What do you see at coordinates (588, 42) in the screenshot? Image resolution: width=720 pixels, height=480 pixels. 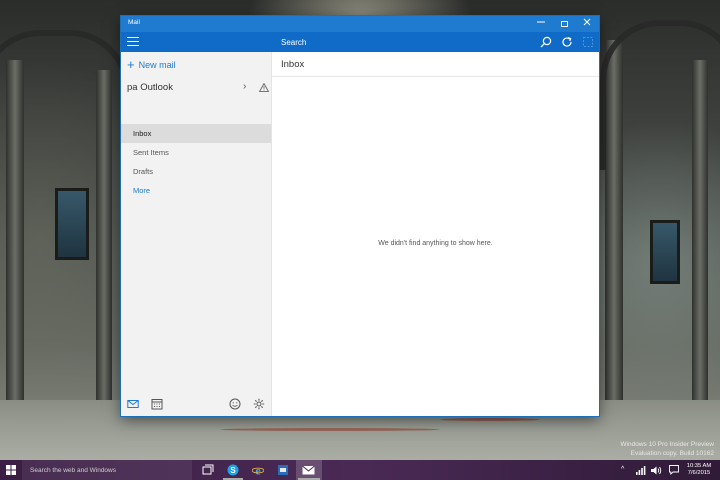 I see `select-icon` at bounding box center [588, 42].